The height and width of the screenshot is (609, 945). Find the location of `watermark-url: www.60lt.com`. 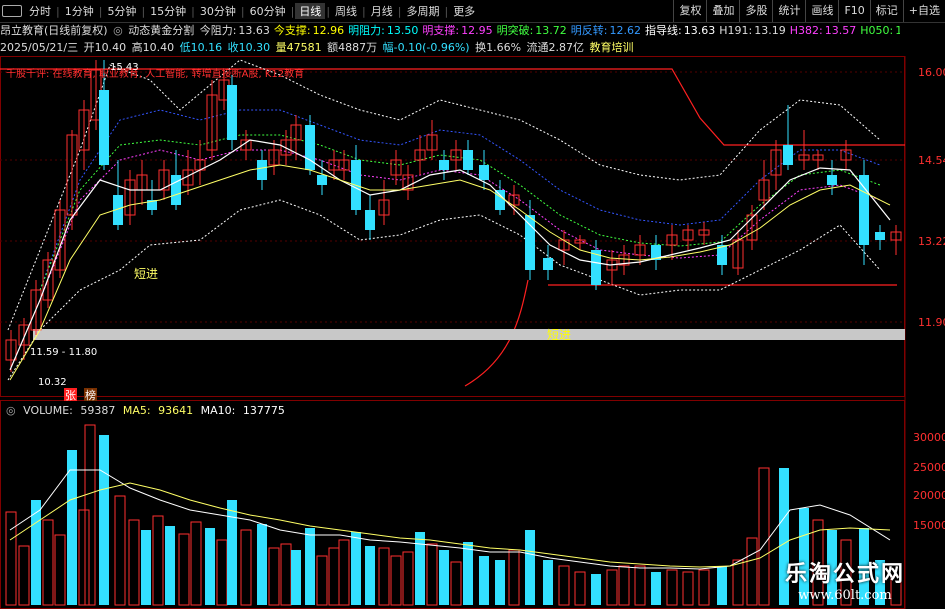

watermark-url: www.60lt.com is located at coordinates (845, 595).